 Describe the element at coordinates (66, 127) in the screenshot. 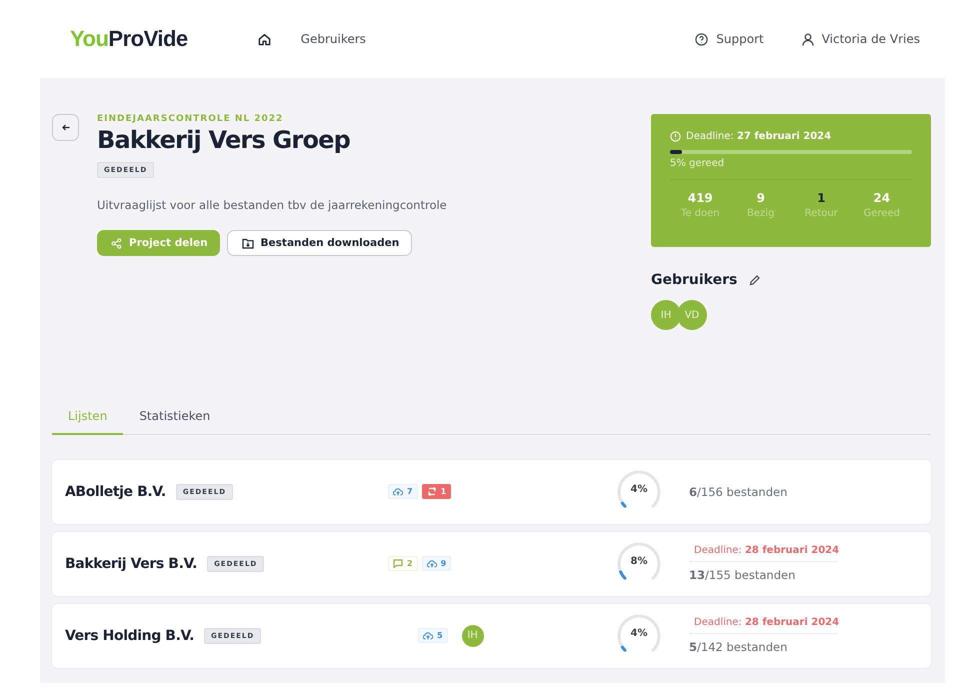

I see `arrow-left-icon` at that location.